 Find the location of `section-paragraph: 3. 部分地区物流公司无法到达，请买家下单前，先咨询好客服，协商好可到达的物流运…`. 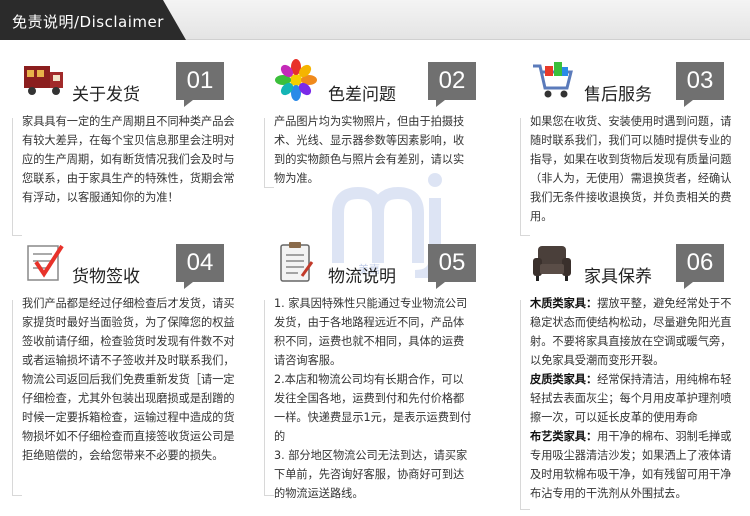

section-paragraph: 3. 部分地区物流公司无法到达，请买家下单前，先咨询好客服，协商好可到达的物流运… is located at coordinates (371, 474).